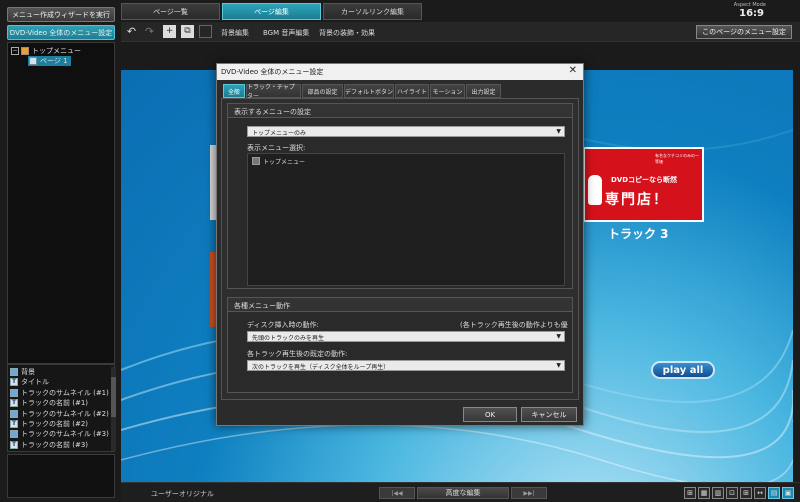  What do you see at coordinates (637, 200) in the screenshot?
I see `track-3-title: 専門店！` at bounding box center [637, 200].